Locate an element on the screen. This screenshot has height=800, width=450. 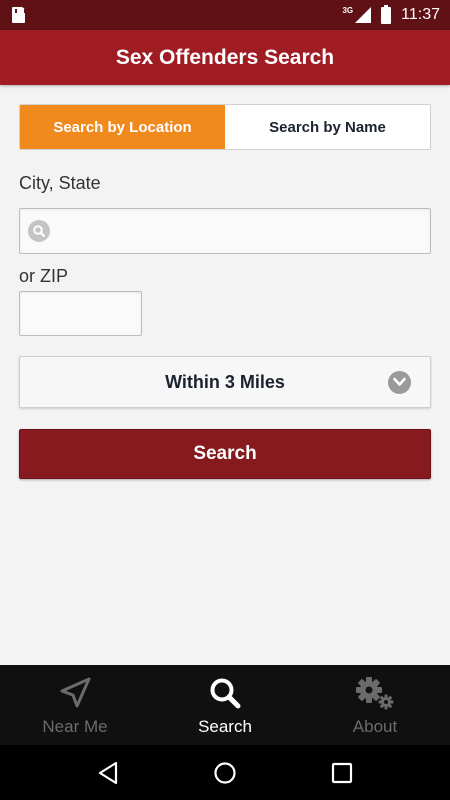
status-bar: 3G 11:37 is located at coordinates (225, 15).